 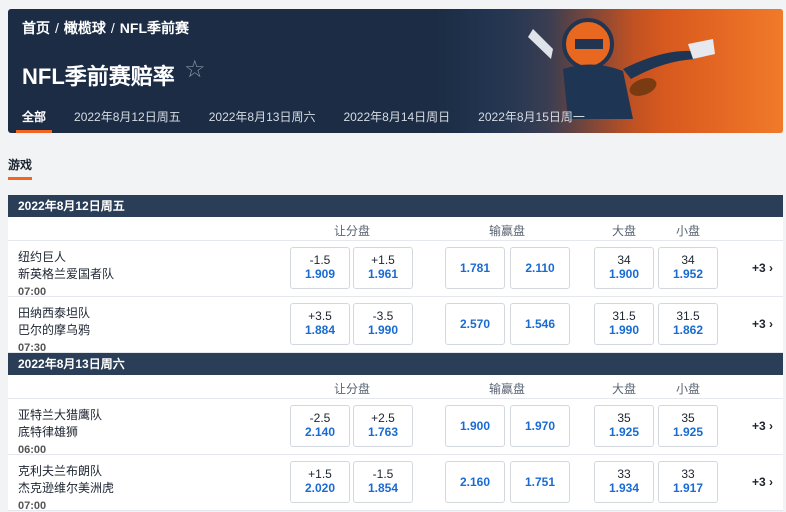 I want to click on over-odds: 35 1.925, so click(x=624, y=426).